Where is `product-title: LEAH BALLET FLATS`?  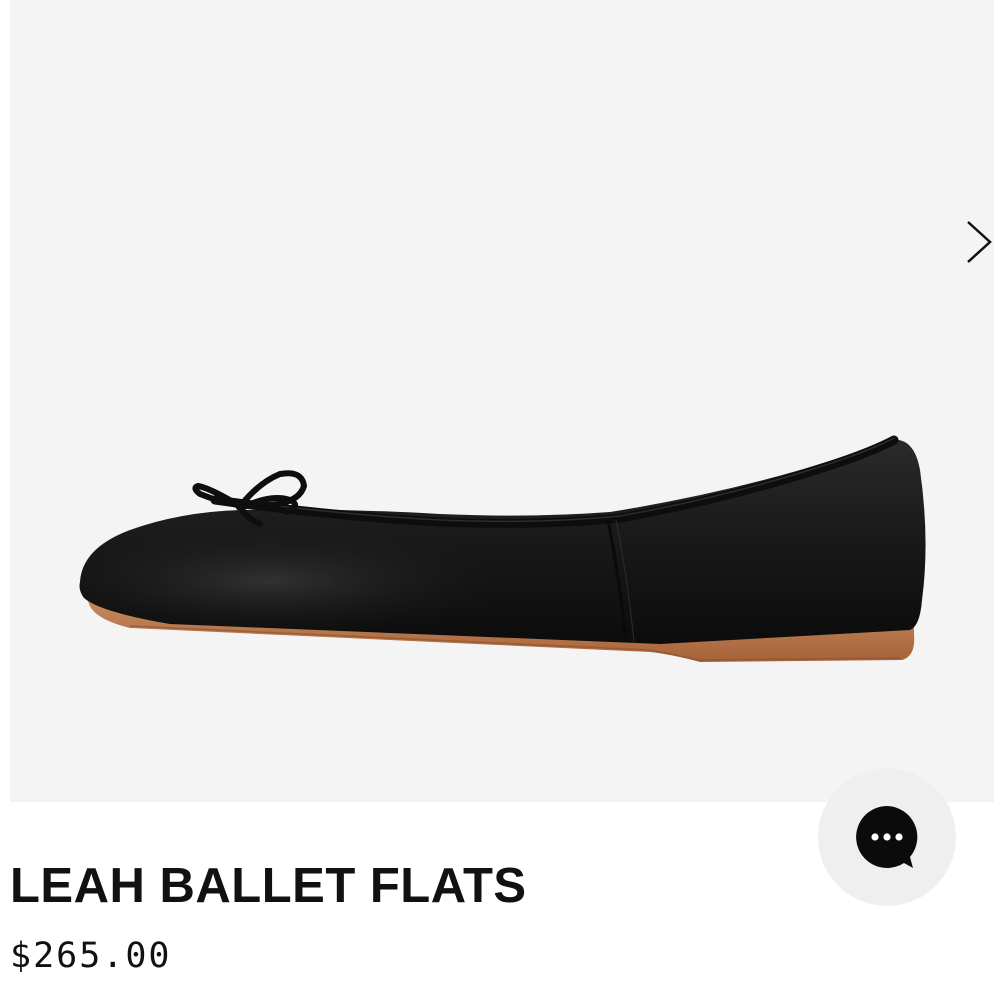 product-title: LEAH BALLET FLATS is located at coordinates (268, 886).